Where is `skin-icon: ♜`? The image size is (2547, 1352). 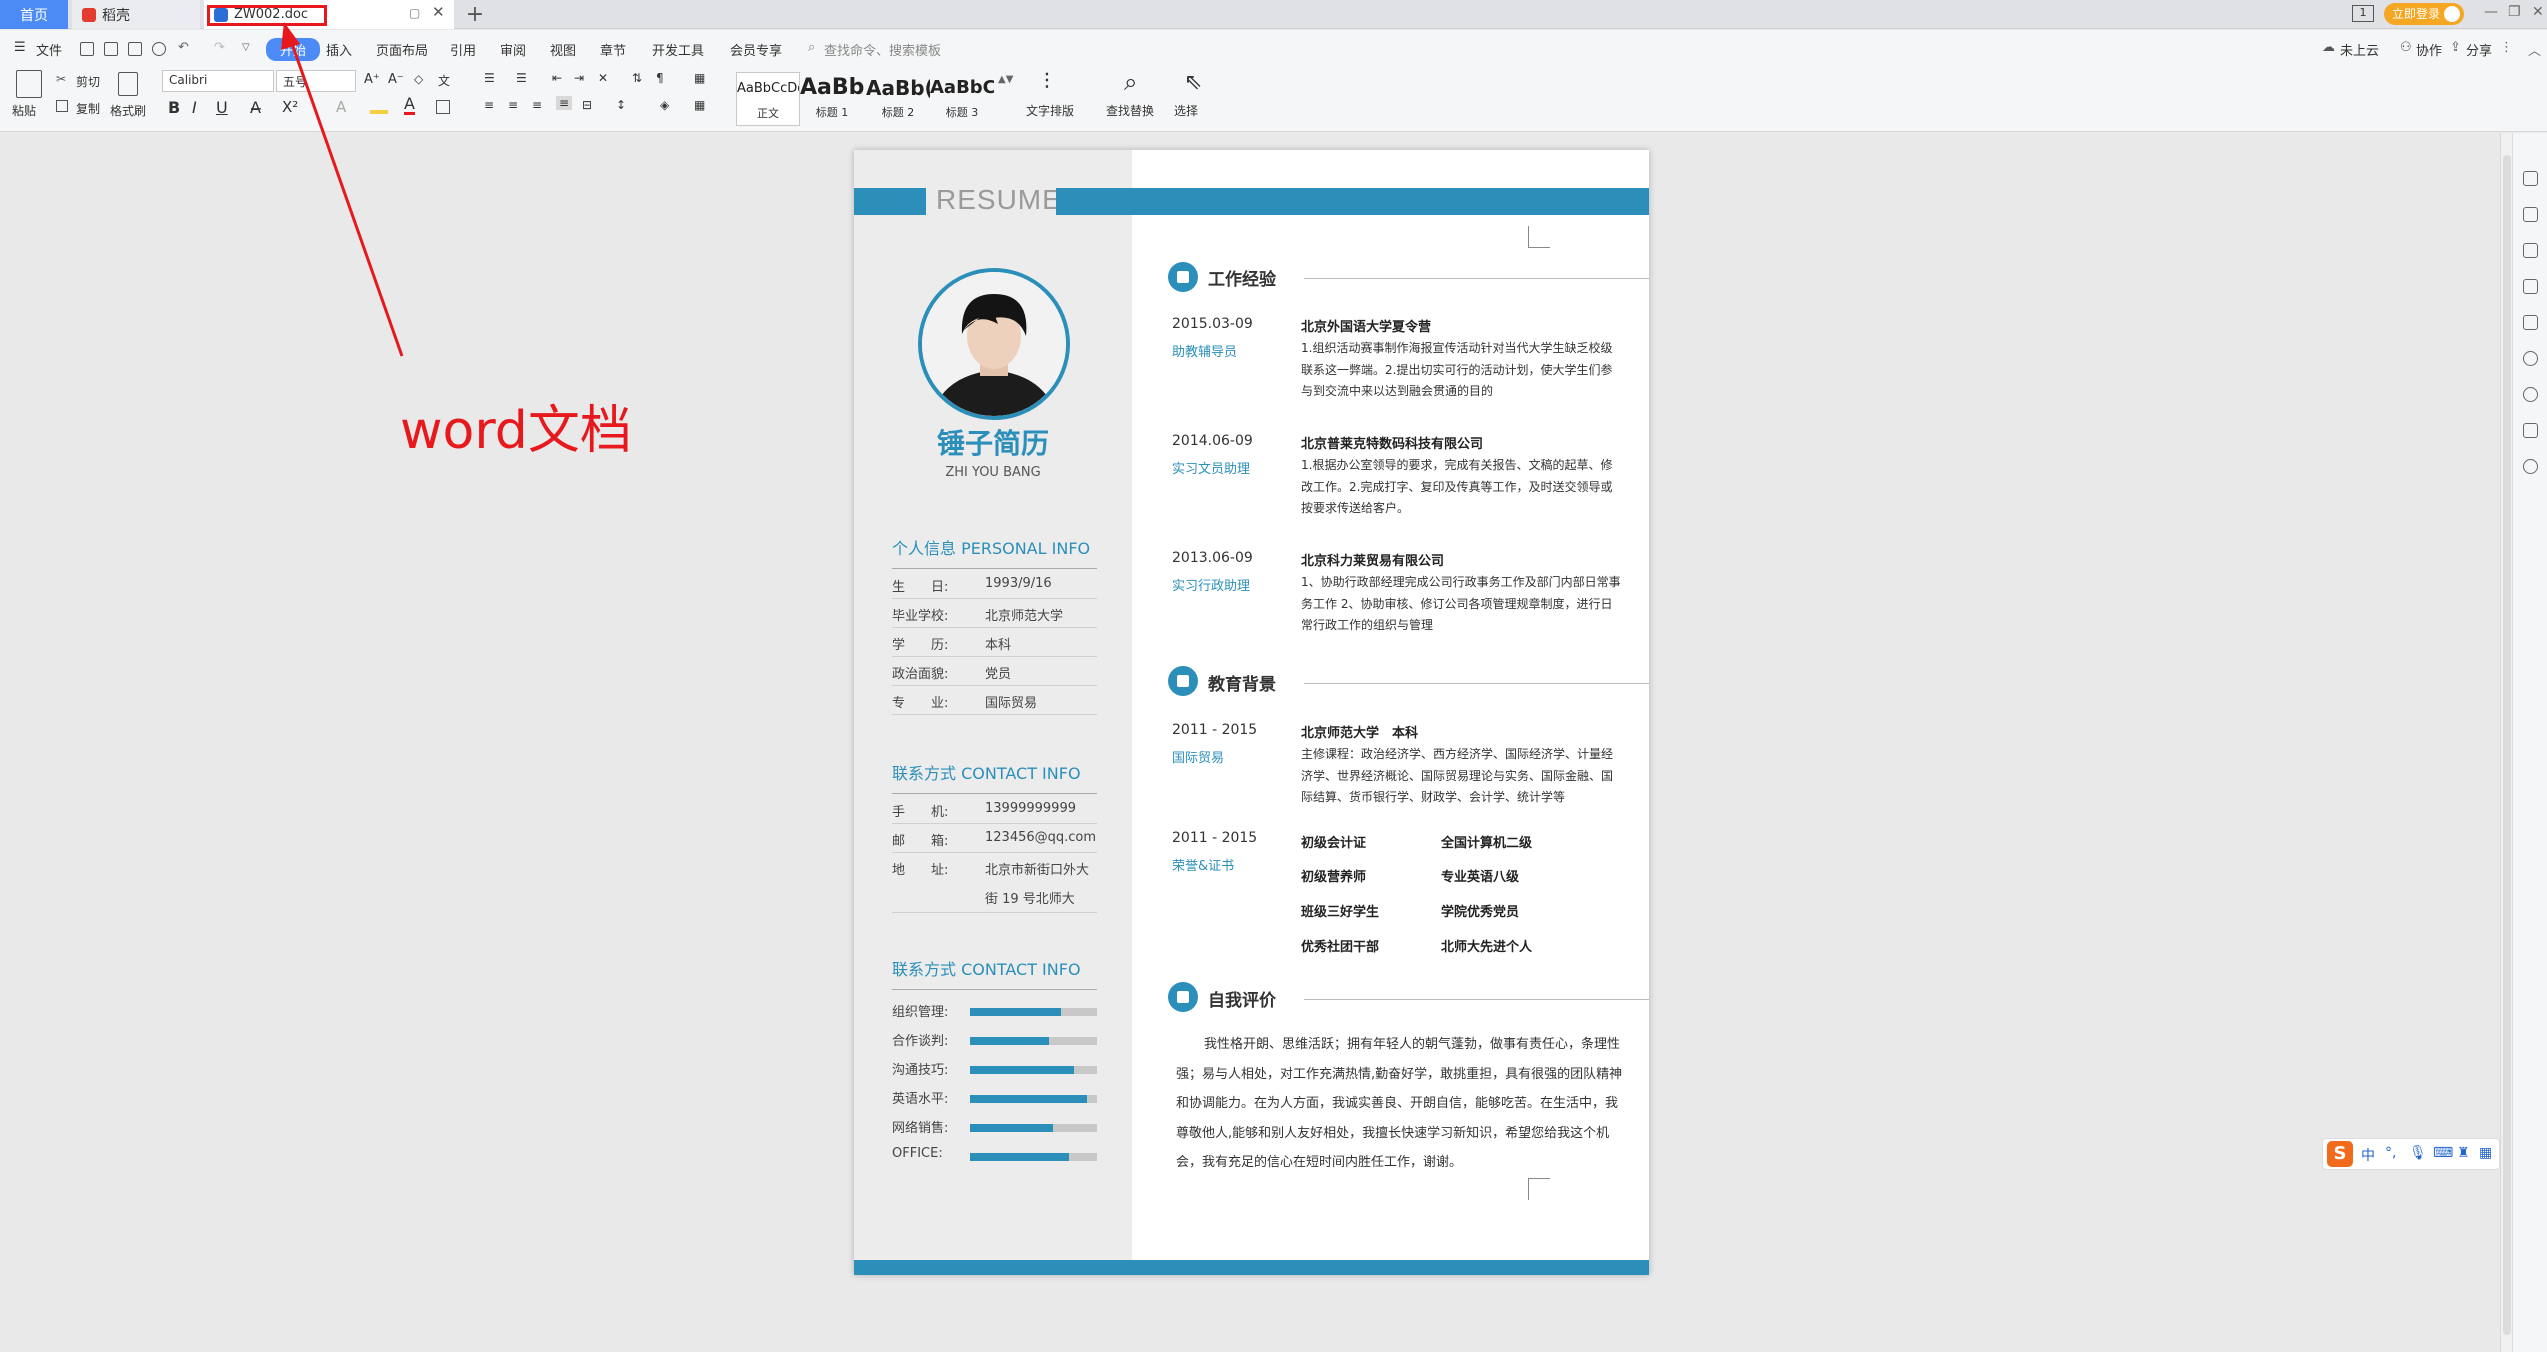 skin-icon: ♜ is located at coordinates (2463, 1153).